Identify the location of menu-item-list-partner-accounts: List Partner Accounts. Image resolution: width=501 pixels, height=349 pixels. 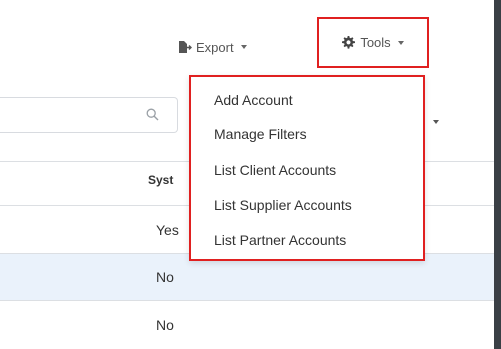
(280, 240).